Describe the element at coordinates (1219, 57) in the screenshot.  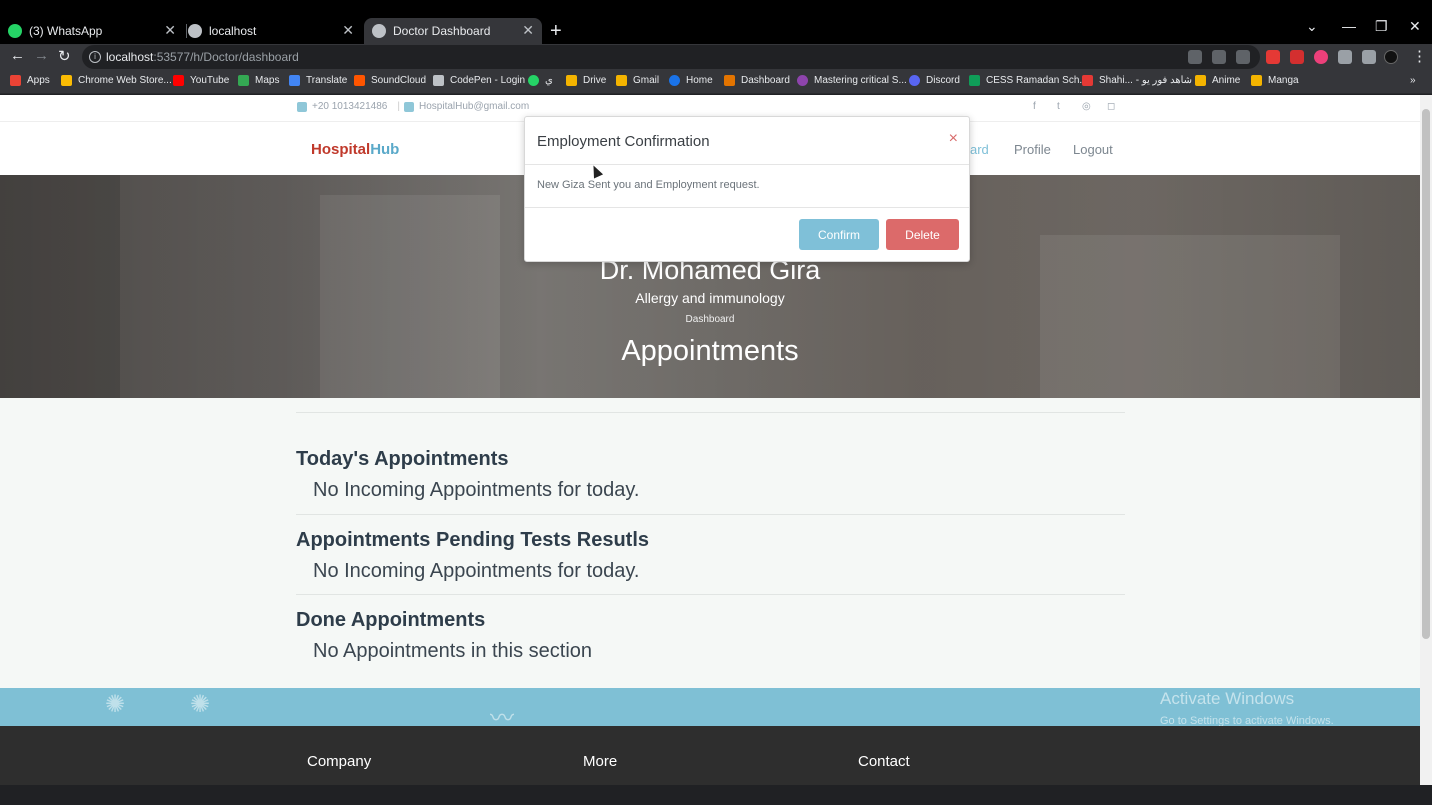
I see `share-icon` at that location.